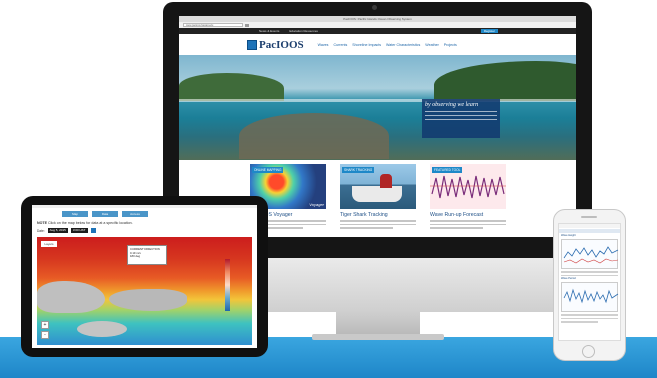 This screenshot has width=657, height=378. I want to click on tab-data: Data, so click(105, 214).